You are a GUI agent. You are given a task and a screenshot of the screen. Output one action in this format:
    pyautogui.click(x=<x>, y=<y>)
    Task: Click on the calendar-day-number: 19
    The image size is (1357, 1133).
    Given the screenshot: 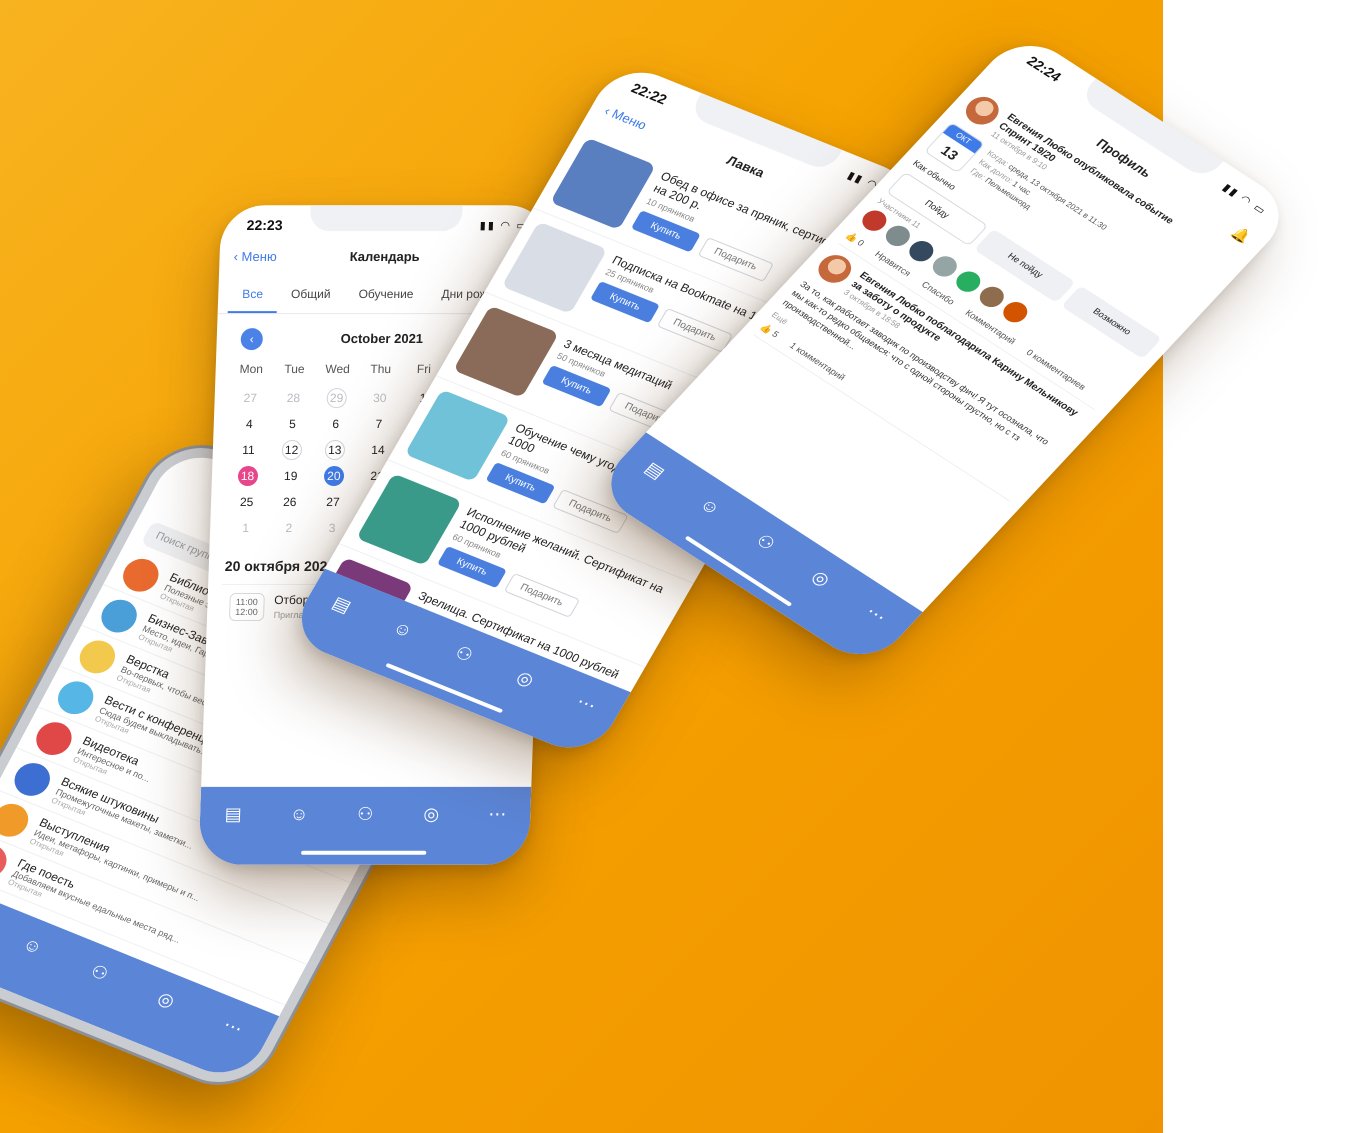 What is the action you would take?
    pyautogui.click(x=290, y=476)
    